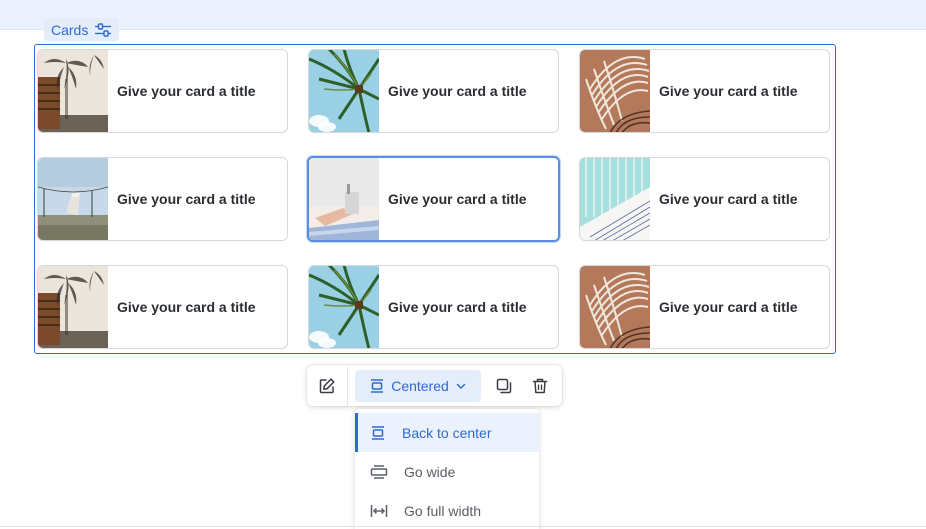 The image size is (926, 529). I want to click on trash-icon, so click(540, 385).